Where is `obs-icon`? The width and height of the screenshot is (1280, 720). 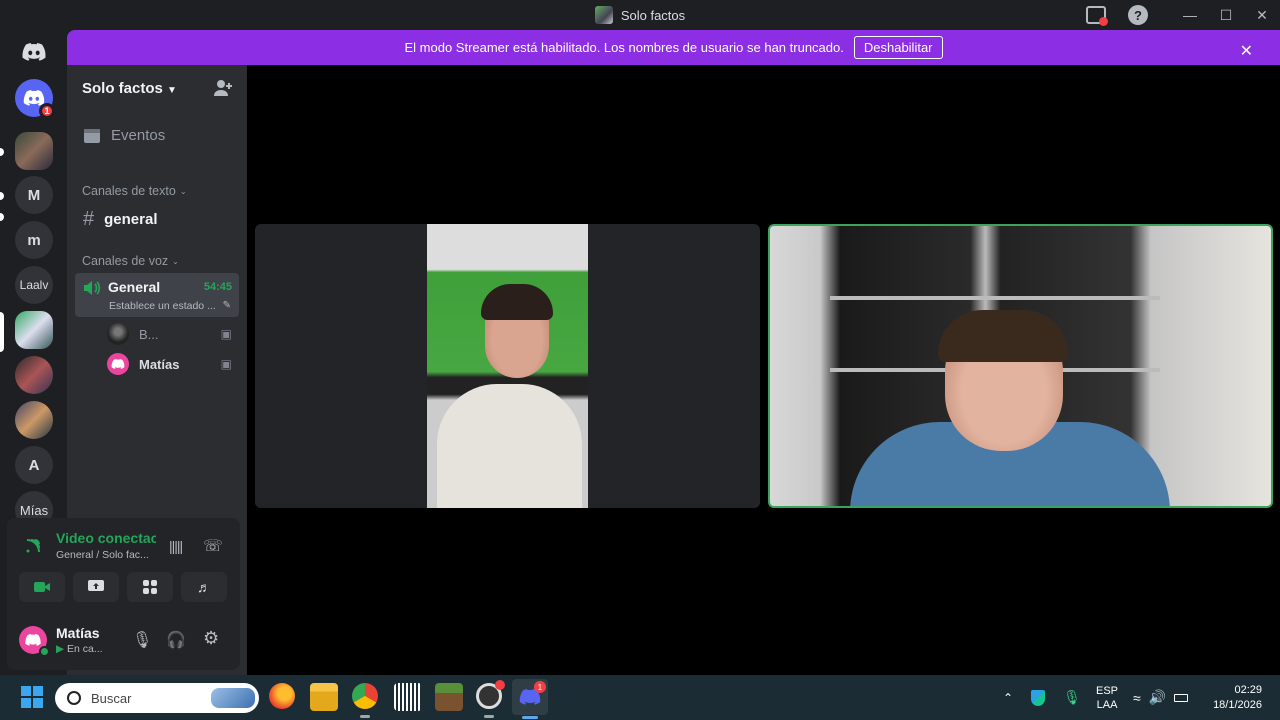 obs-icon is located at coordinates (490, 694).